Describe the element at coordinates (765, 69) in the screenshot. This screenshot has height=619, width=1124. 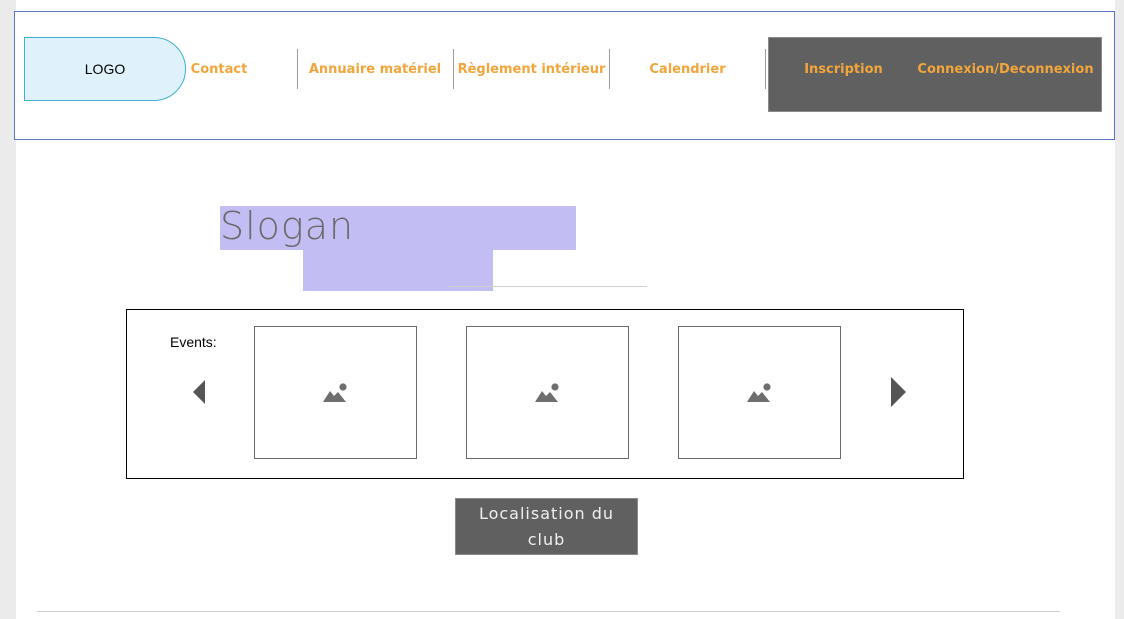
I see `nav-divider` at that location.